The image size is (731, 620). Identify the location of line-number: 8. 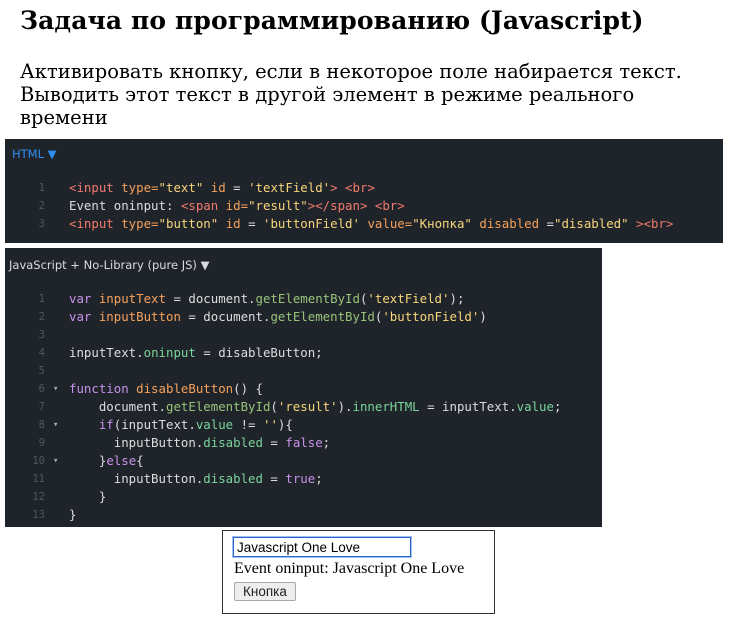
(41, 425).